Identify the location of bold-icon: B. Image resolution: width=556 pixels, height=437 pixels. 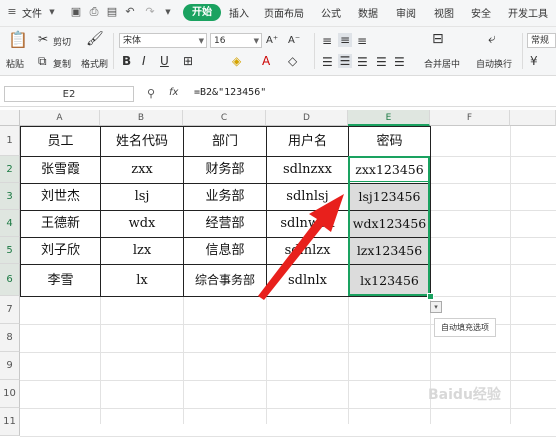
(126, 61).